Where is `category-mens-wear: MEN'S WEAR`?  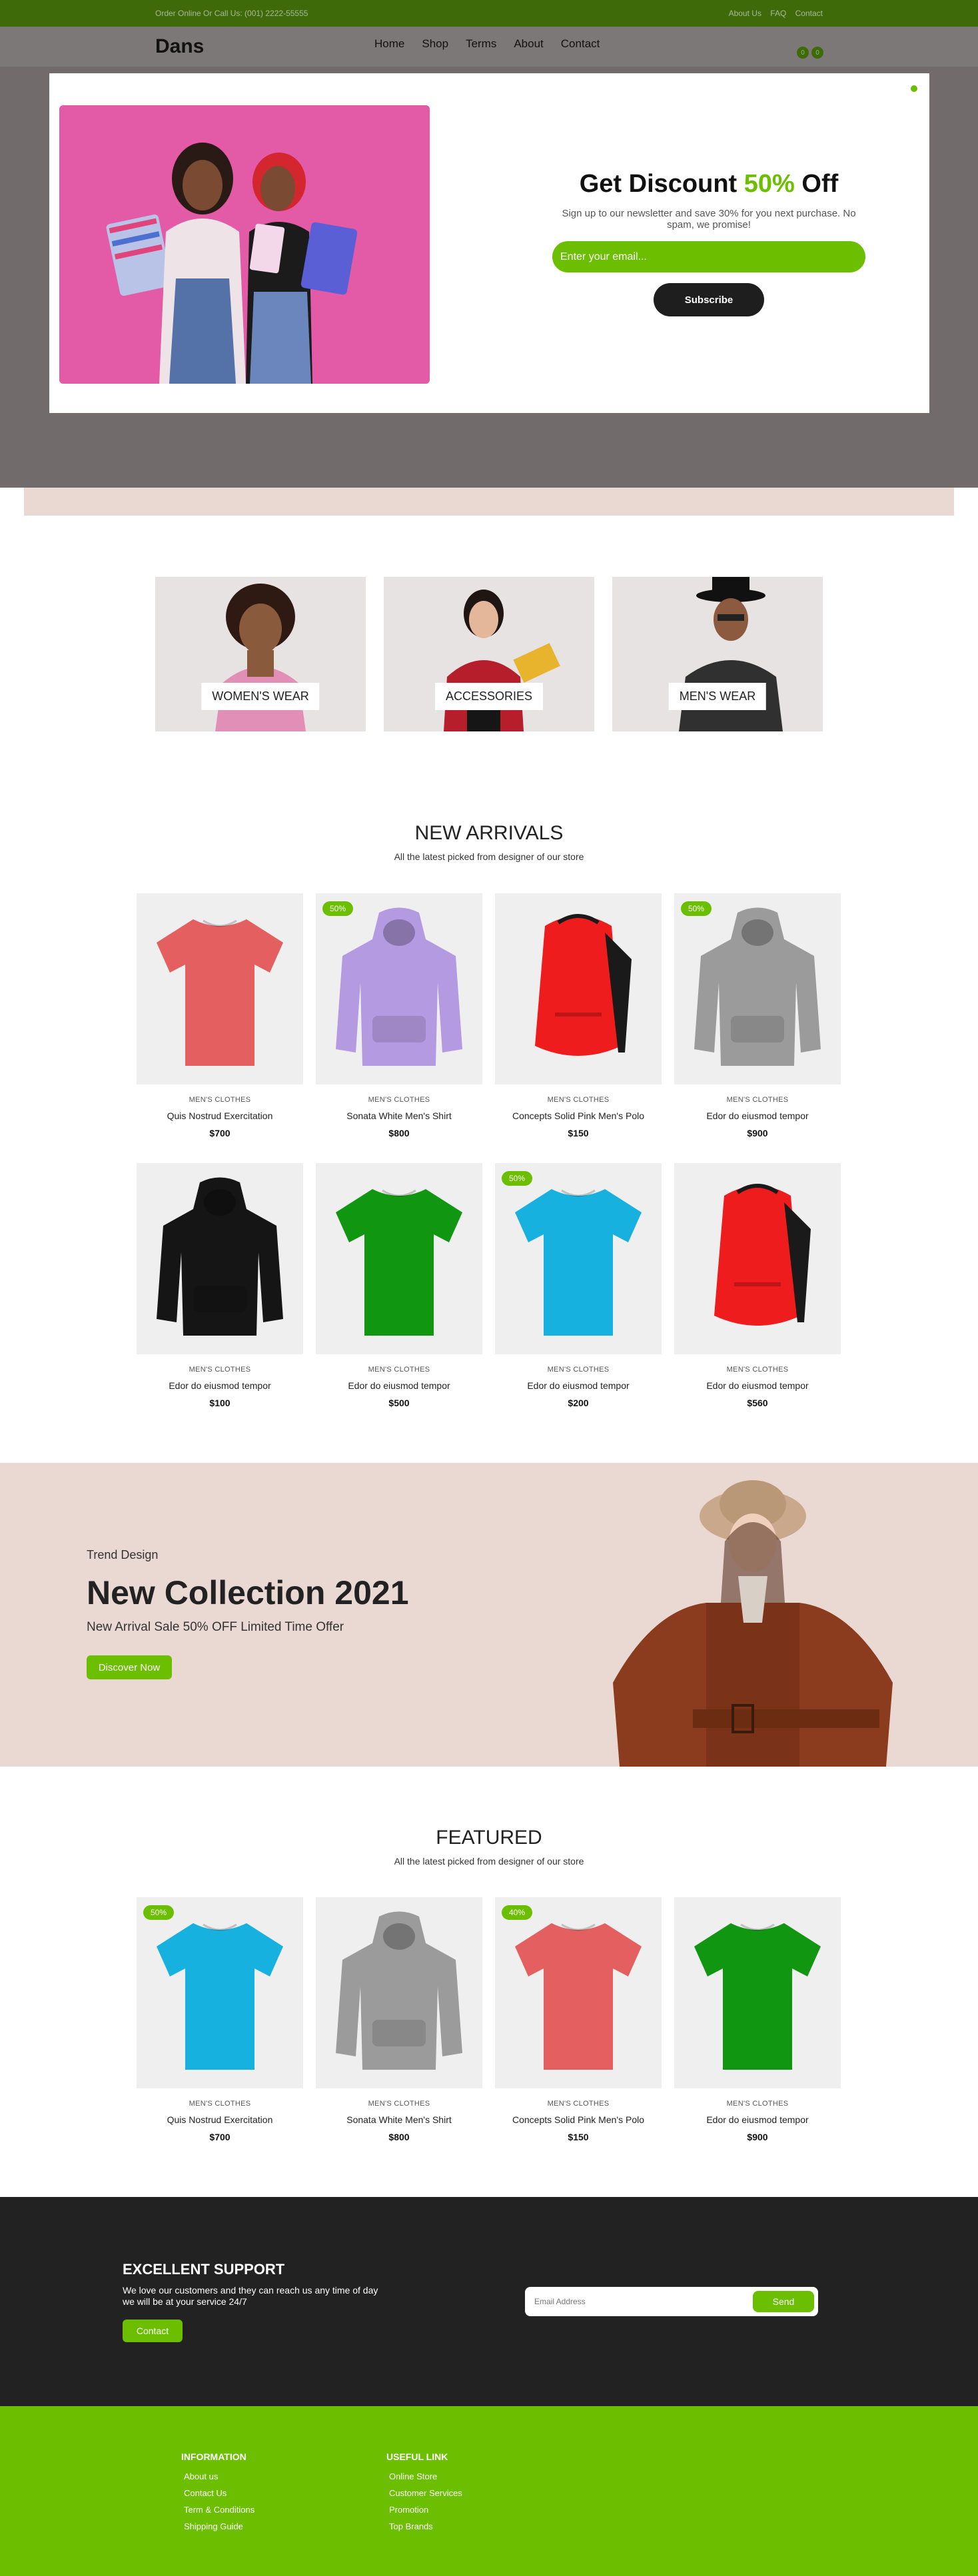 category-mens-wear: MEN'S WEAR is located at coordinates (717, 654).